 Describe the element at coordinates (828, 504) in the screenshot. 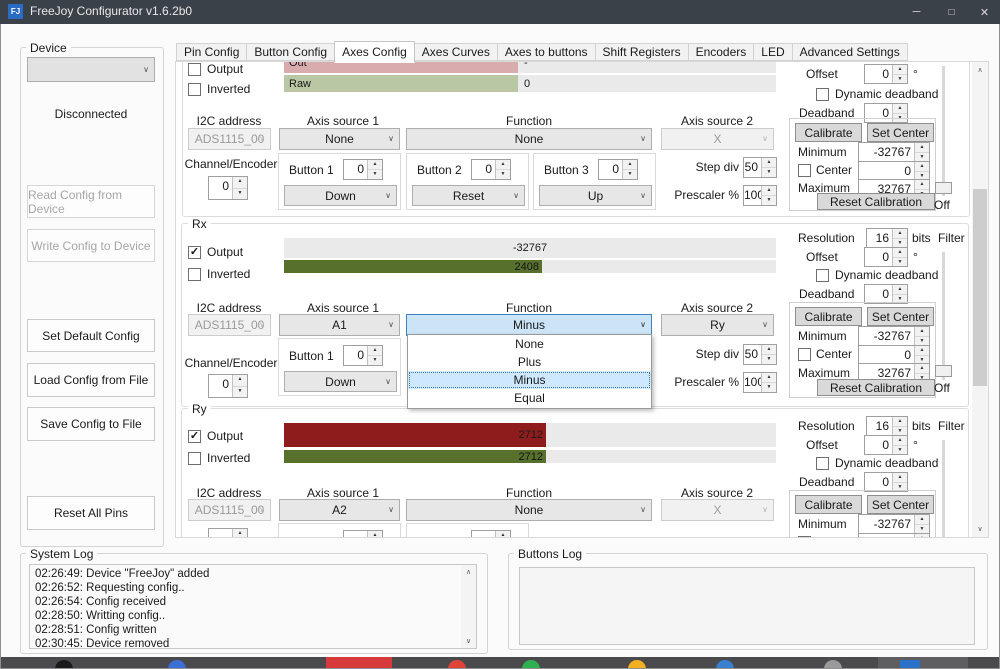

I see `ry-calibrate-button: Calibrate` at that location.